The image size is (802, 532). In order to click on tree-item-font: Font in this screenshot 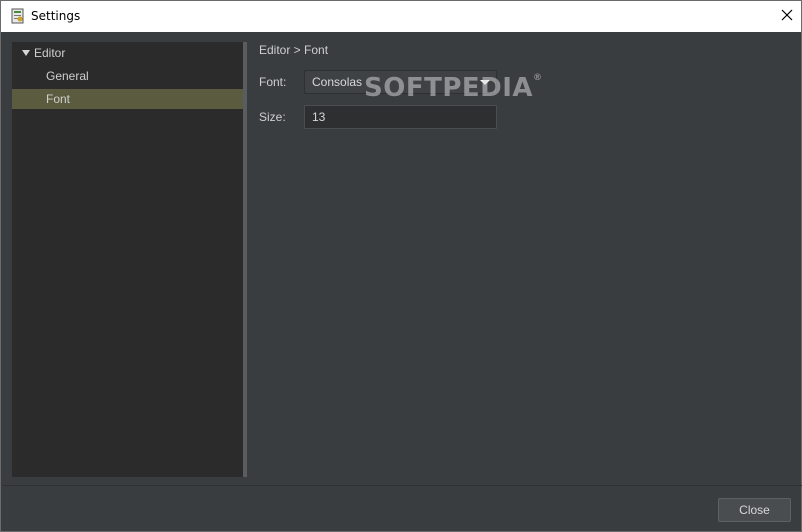, I will do `click(127, 99)`.